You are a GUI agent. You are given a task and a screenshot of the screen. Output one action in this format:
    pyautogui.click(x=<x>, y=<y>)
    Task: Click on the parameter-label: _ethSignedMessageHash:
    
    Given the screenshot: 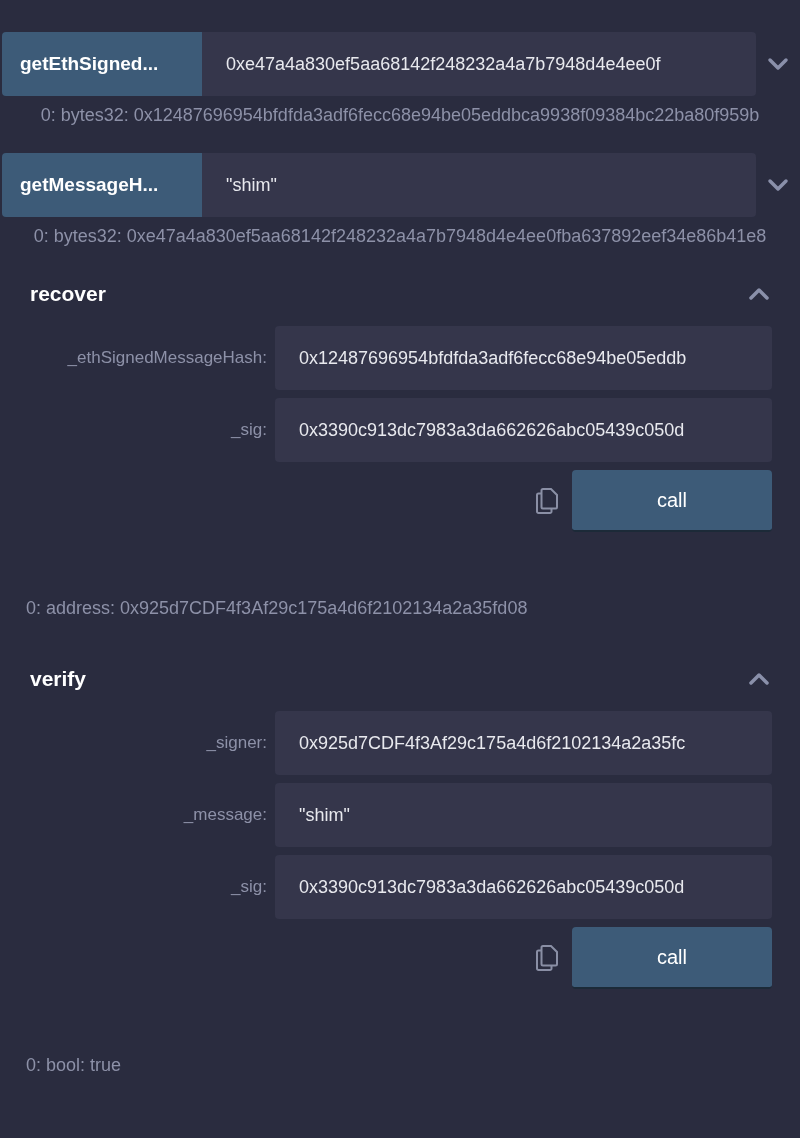 What is the action you would take?
    pyautogui.click(x=166, y=358)
    